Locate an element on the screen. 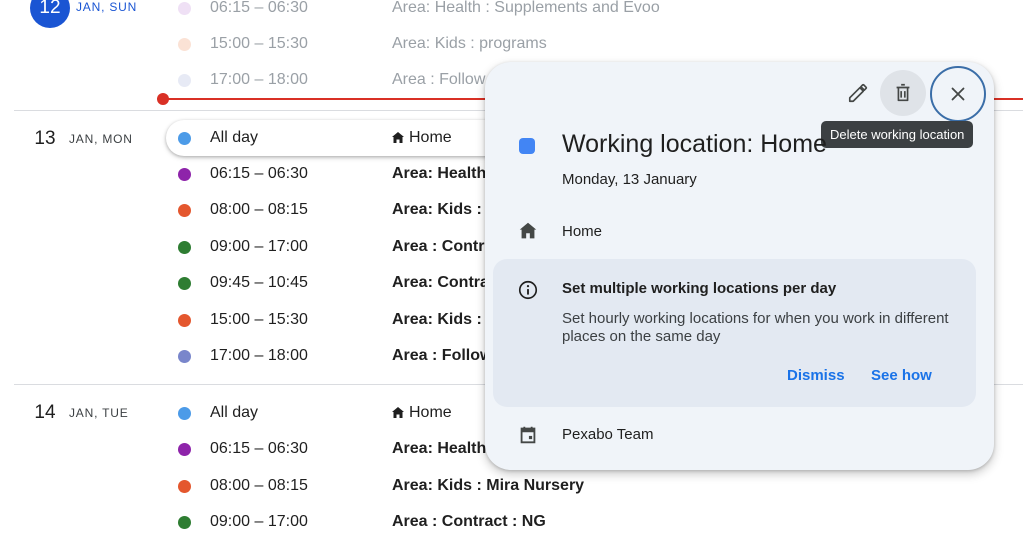 The image size is (1023, 540). calendar-icon is located at coordinates (528, 435).